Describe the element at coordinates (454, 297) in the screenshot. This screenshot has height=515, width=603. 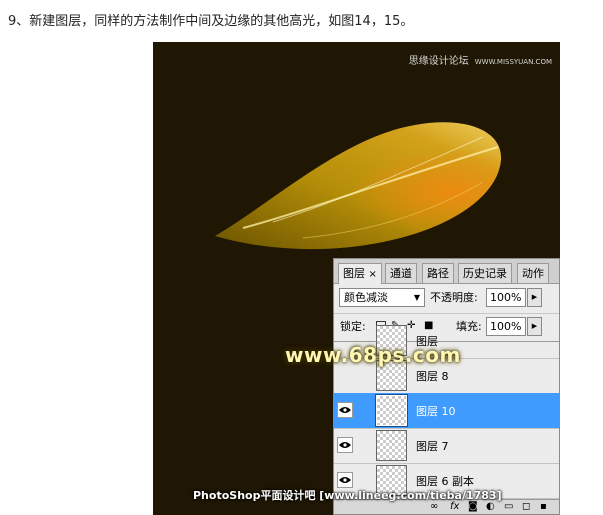
I see `opacity-label: 不透明度:` at that location.